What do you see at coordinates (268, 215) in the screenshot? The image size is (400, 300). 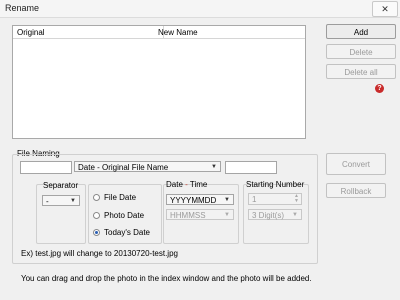 I see `digits-value: 3 Digit(s)` at bounding box center [268, 215].